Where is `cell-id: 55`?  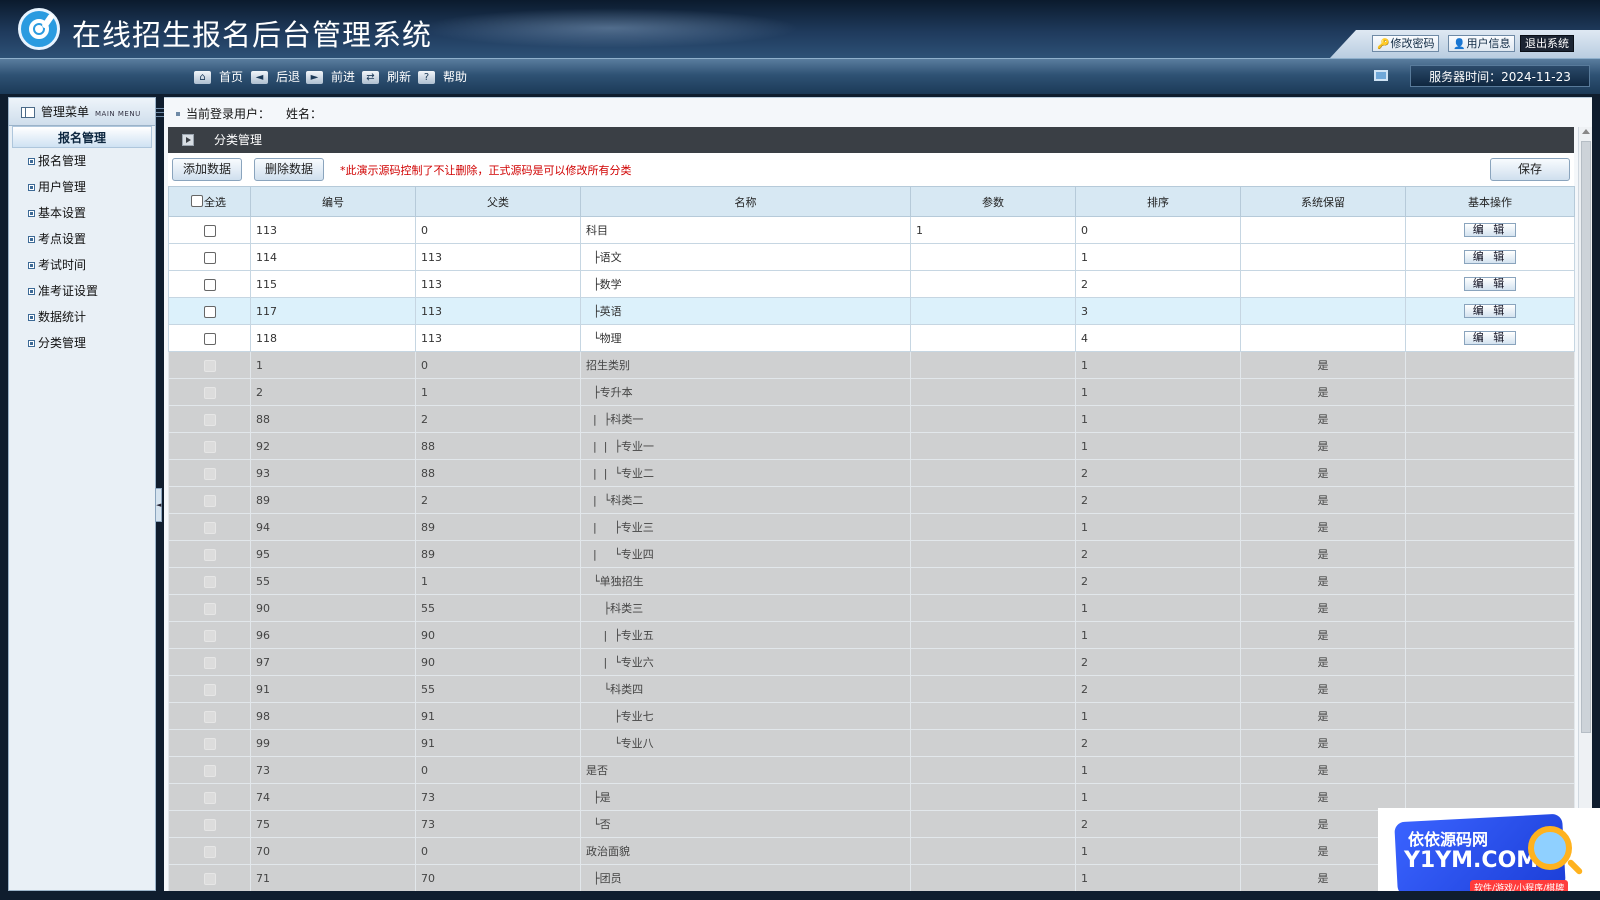 cell-id: 55 is located at coordinates (333, 581).